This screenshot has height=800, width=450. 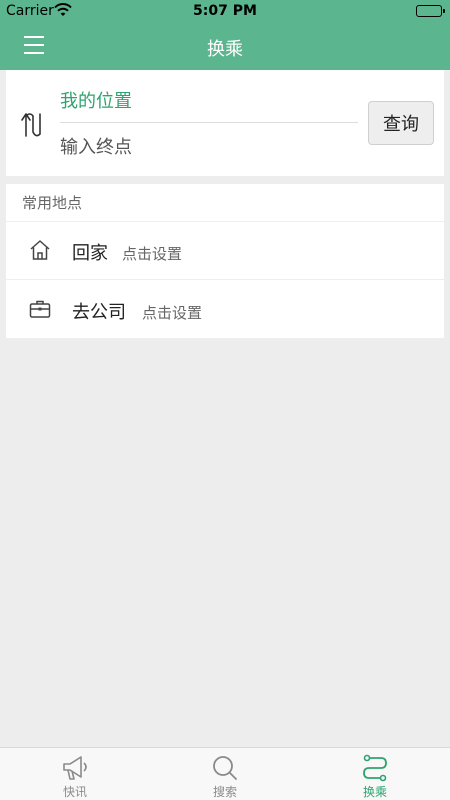 I want to click on nav-bar: 换乘, so click(x=225, y=46).